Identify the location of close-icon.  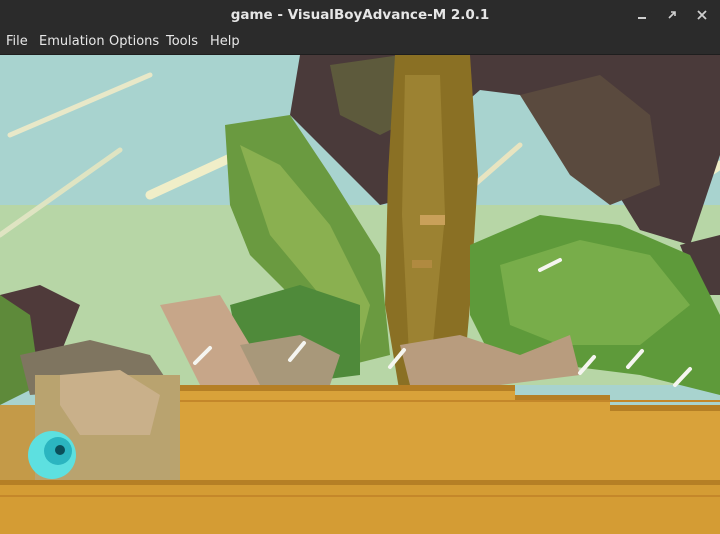
(702, 15).